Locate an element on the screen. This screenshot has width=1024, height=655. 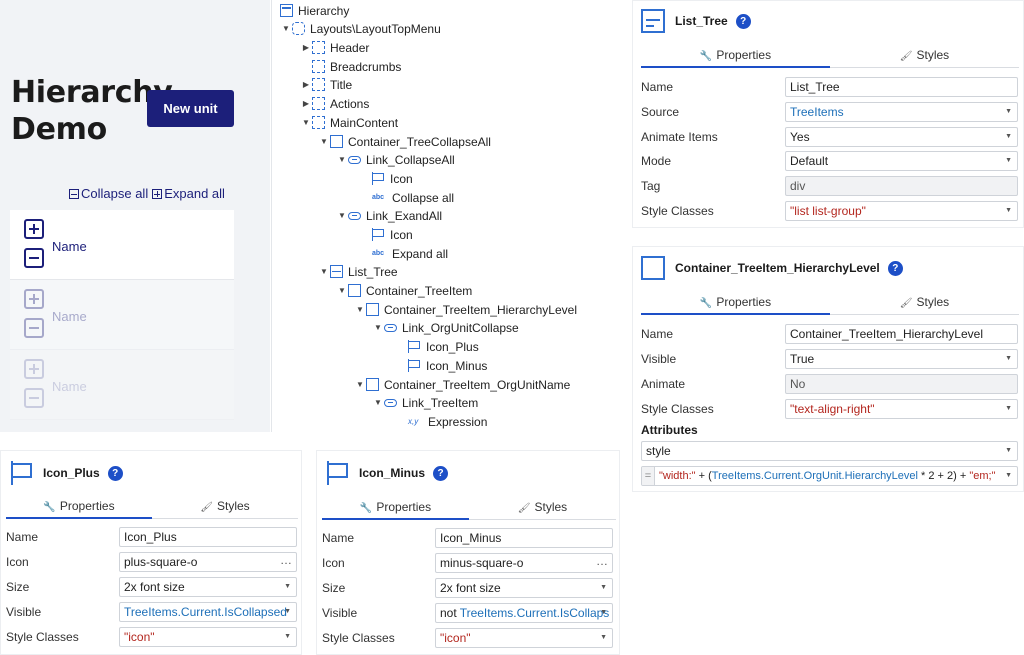
panel-header: List_Tree ? is located at coordinates (696, 21).